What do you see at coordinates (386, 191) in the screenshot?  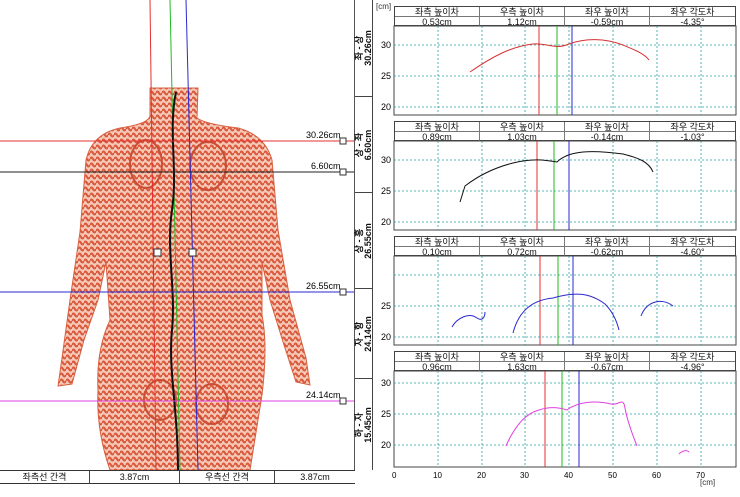 I see `y-tick-2-25: 25` at bounding box center [386, 191].